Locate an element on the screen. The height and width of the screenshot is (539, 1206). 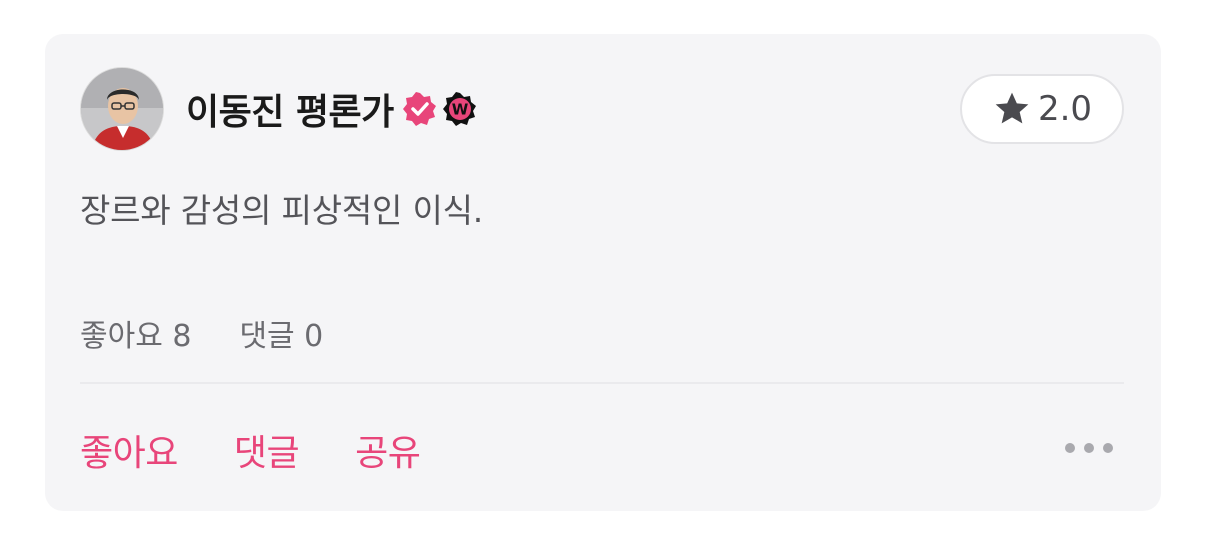
review-stats: 좋아요 8 댓글 0 is located at coordinates (201, 333).